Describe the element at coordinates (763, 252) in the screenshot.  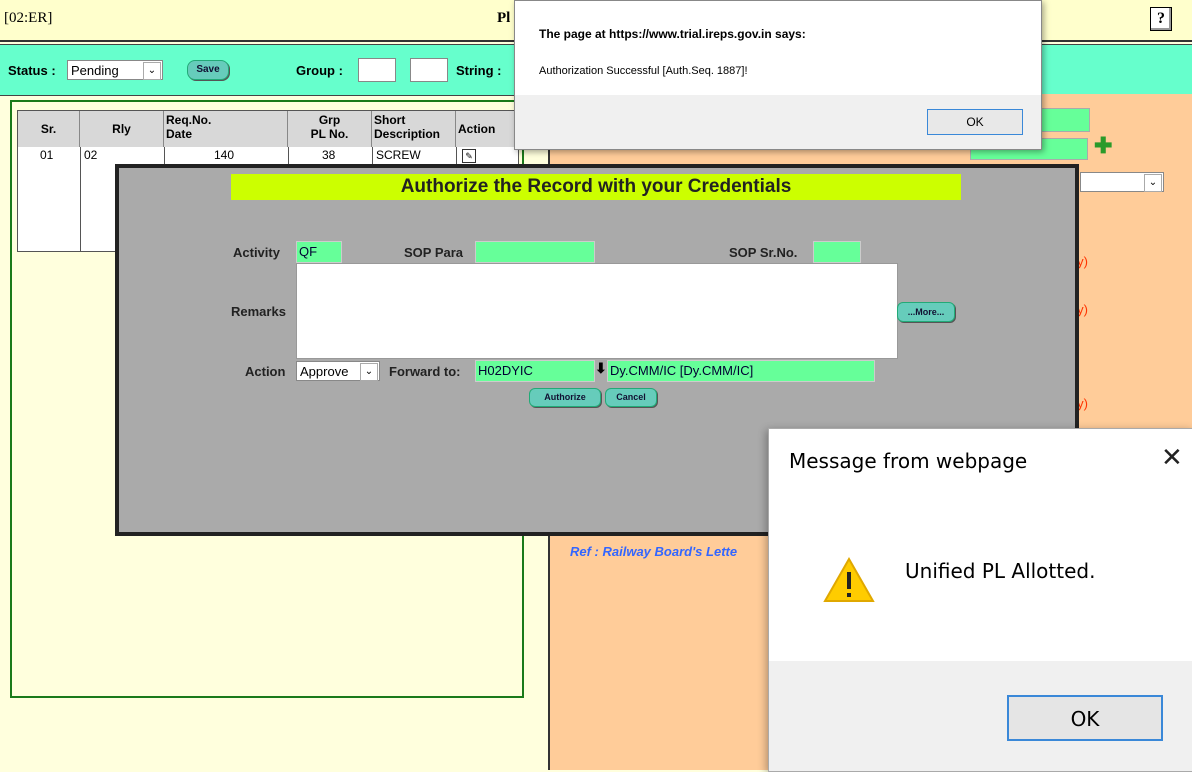
I see `sop-srno-label: SOP Sr.No.` at that location.